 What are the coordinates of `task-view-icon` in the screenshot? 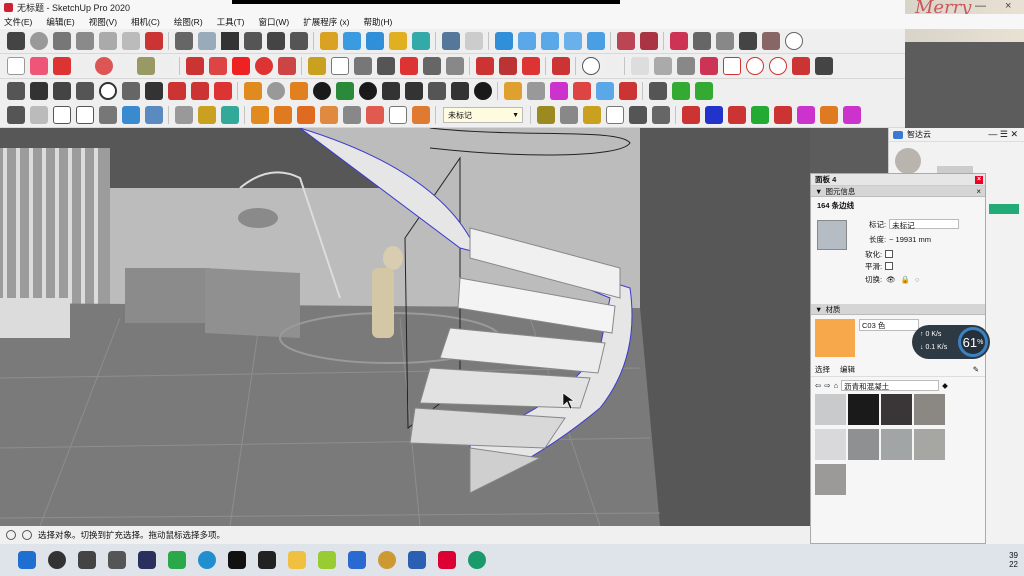 It's located at (87, 560).